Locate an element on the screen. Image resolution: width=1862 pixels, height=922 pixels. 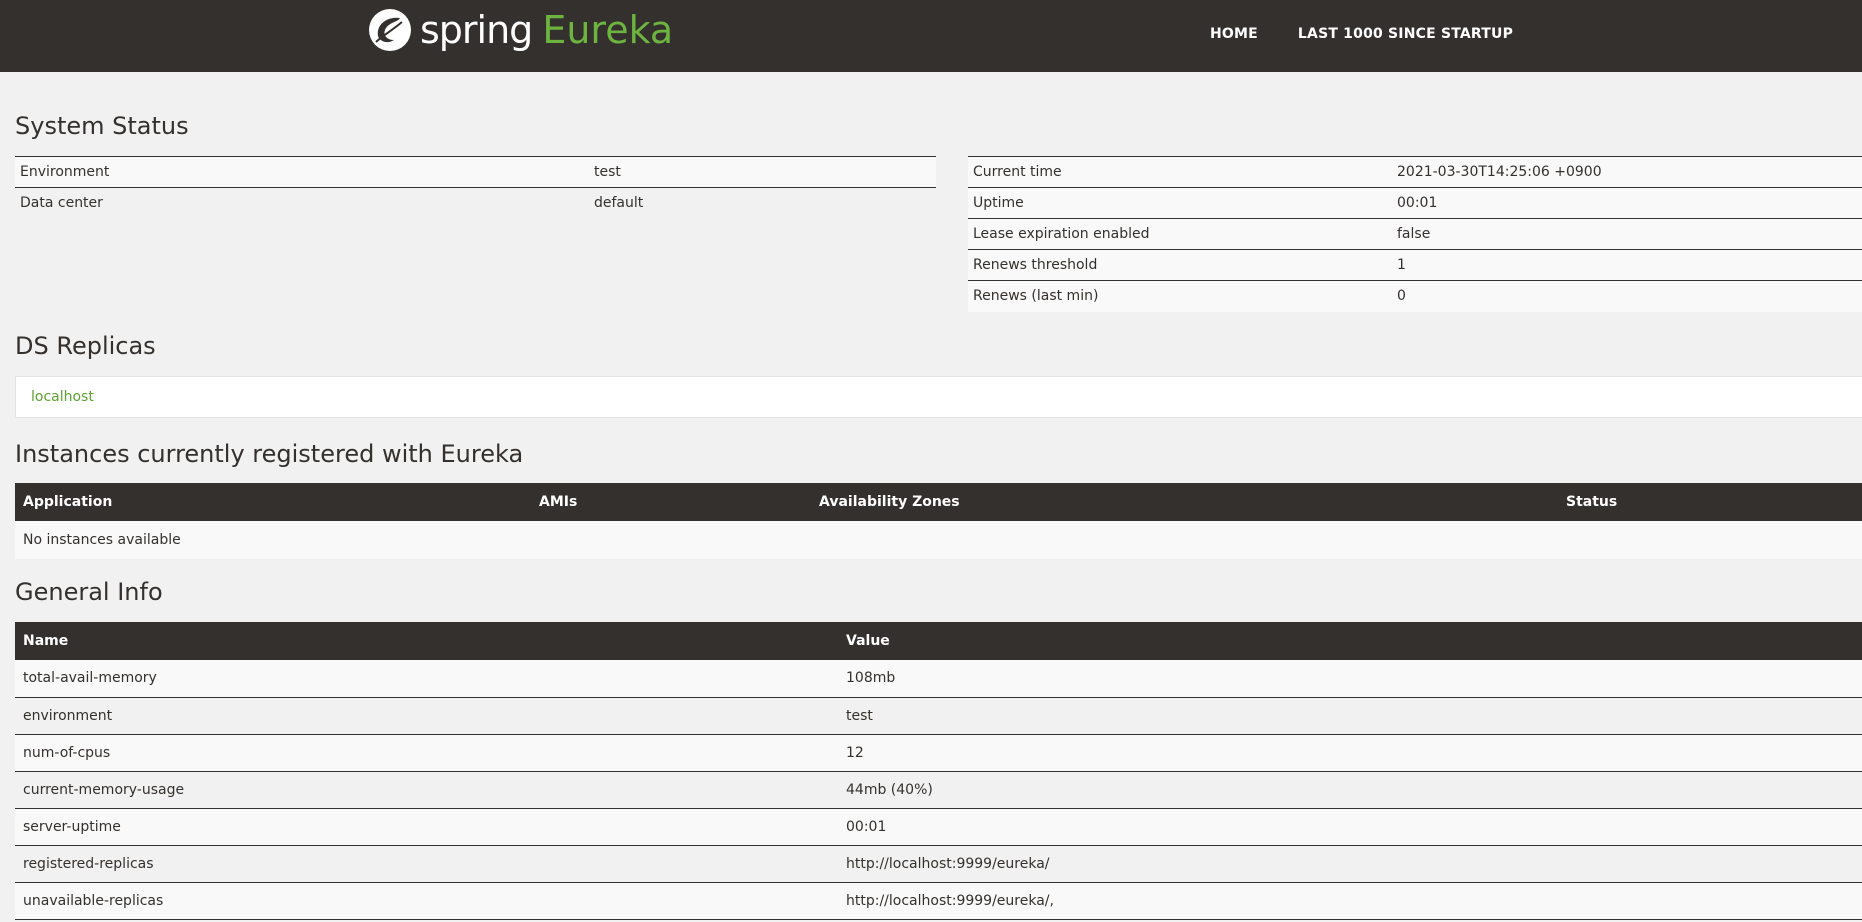
col-name: Name is located at coordinates (426, 641).